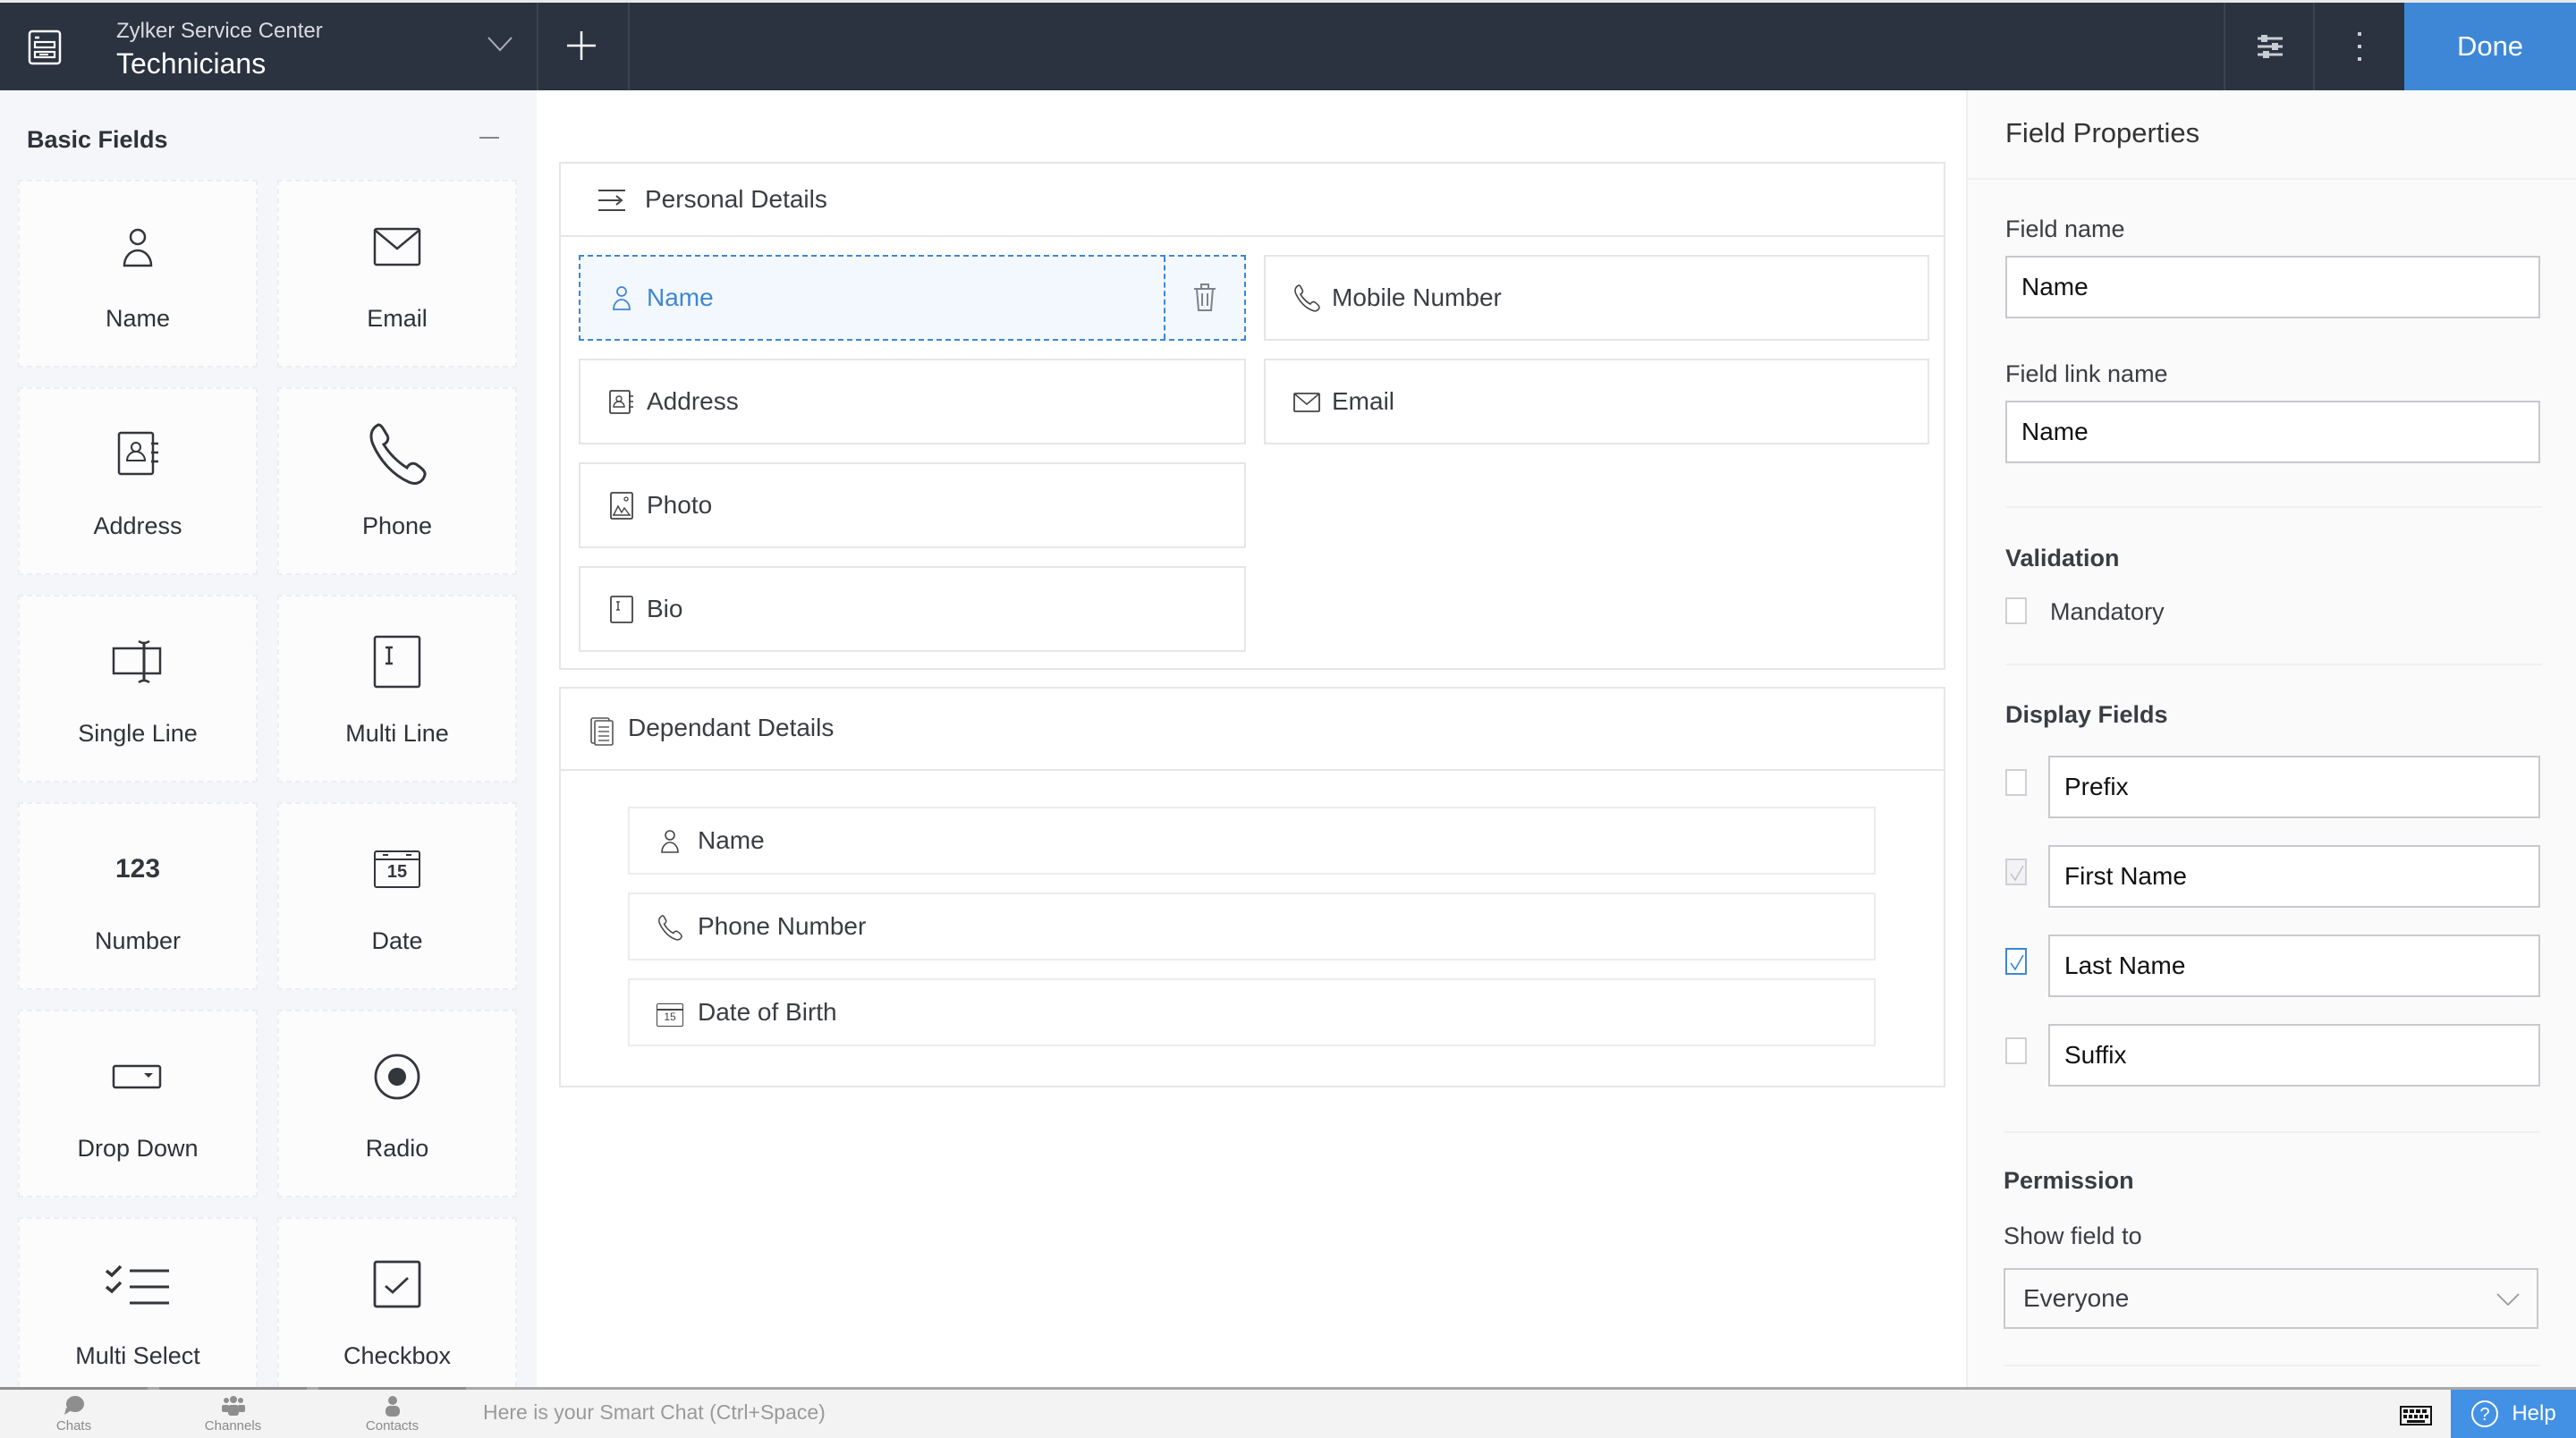 The image size is (2576, 1438). I want to click on palette-item-label: Single Line, so click(138, 733).